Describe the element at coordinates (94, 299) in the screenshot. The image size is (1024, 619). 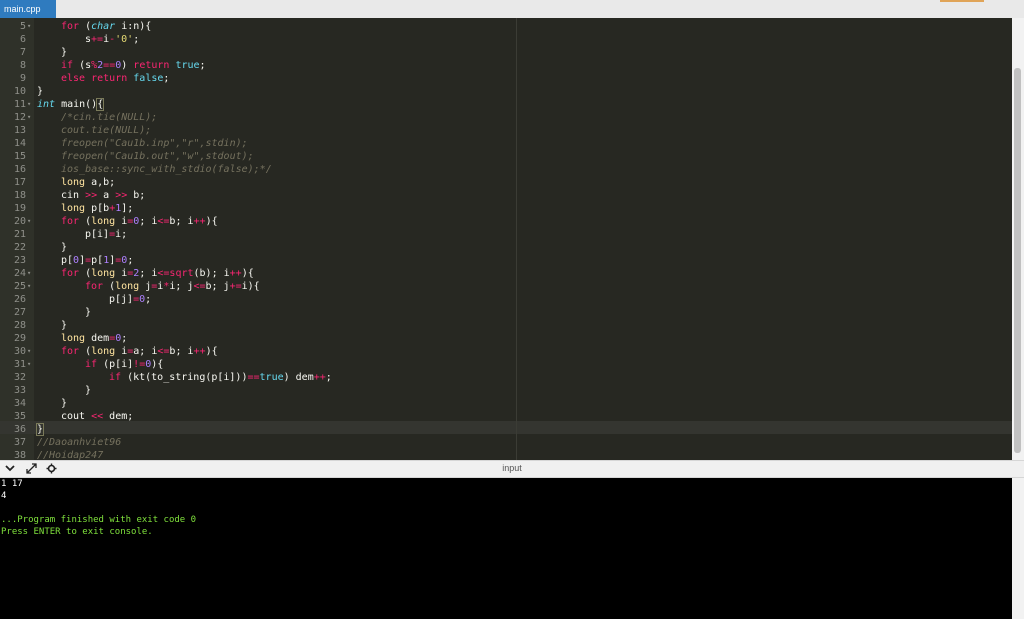
I see `code-line-26: p[j]=0;` at that location.